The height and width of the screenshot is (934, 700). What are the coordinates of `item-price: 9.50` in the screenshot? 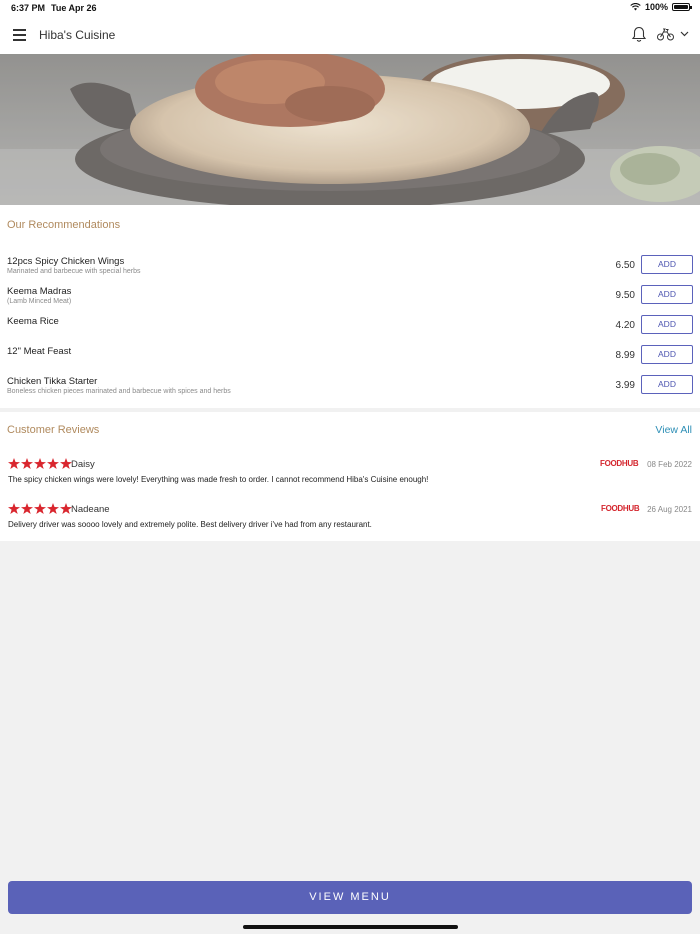 It's located at (625, 295).